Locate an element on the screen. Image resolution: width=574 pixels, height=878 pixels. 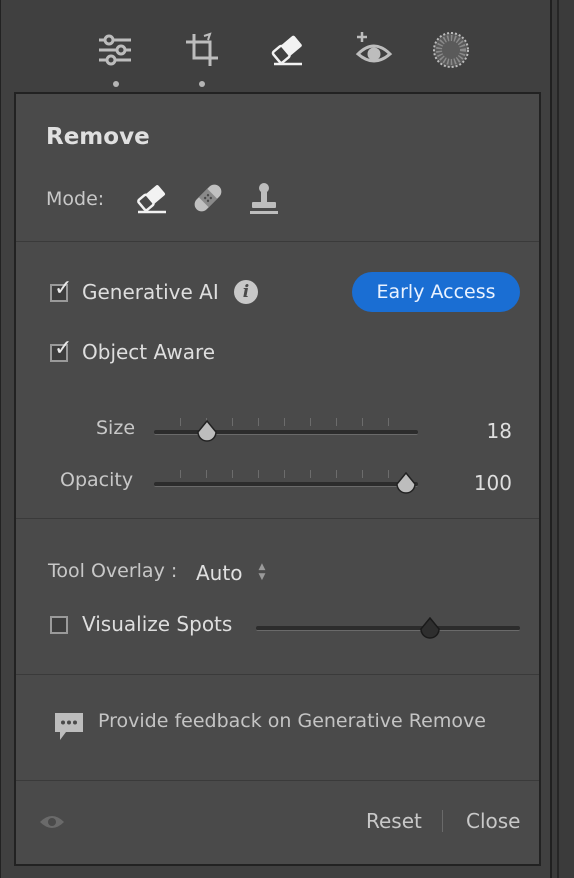
opacity-label: Opacity is located at coordinates (97, 480).